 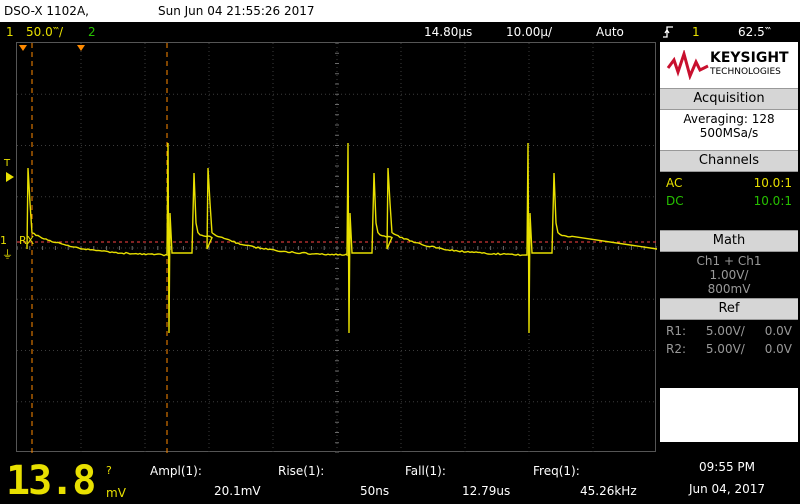 I want to click on brand-sub: TECHNOLOGIES, so click(x=745, y=72).